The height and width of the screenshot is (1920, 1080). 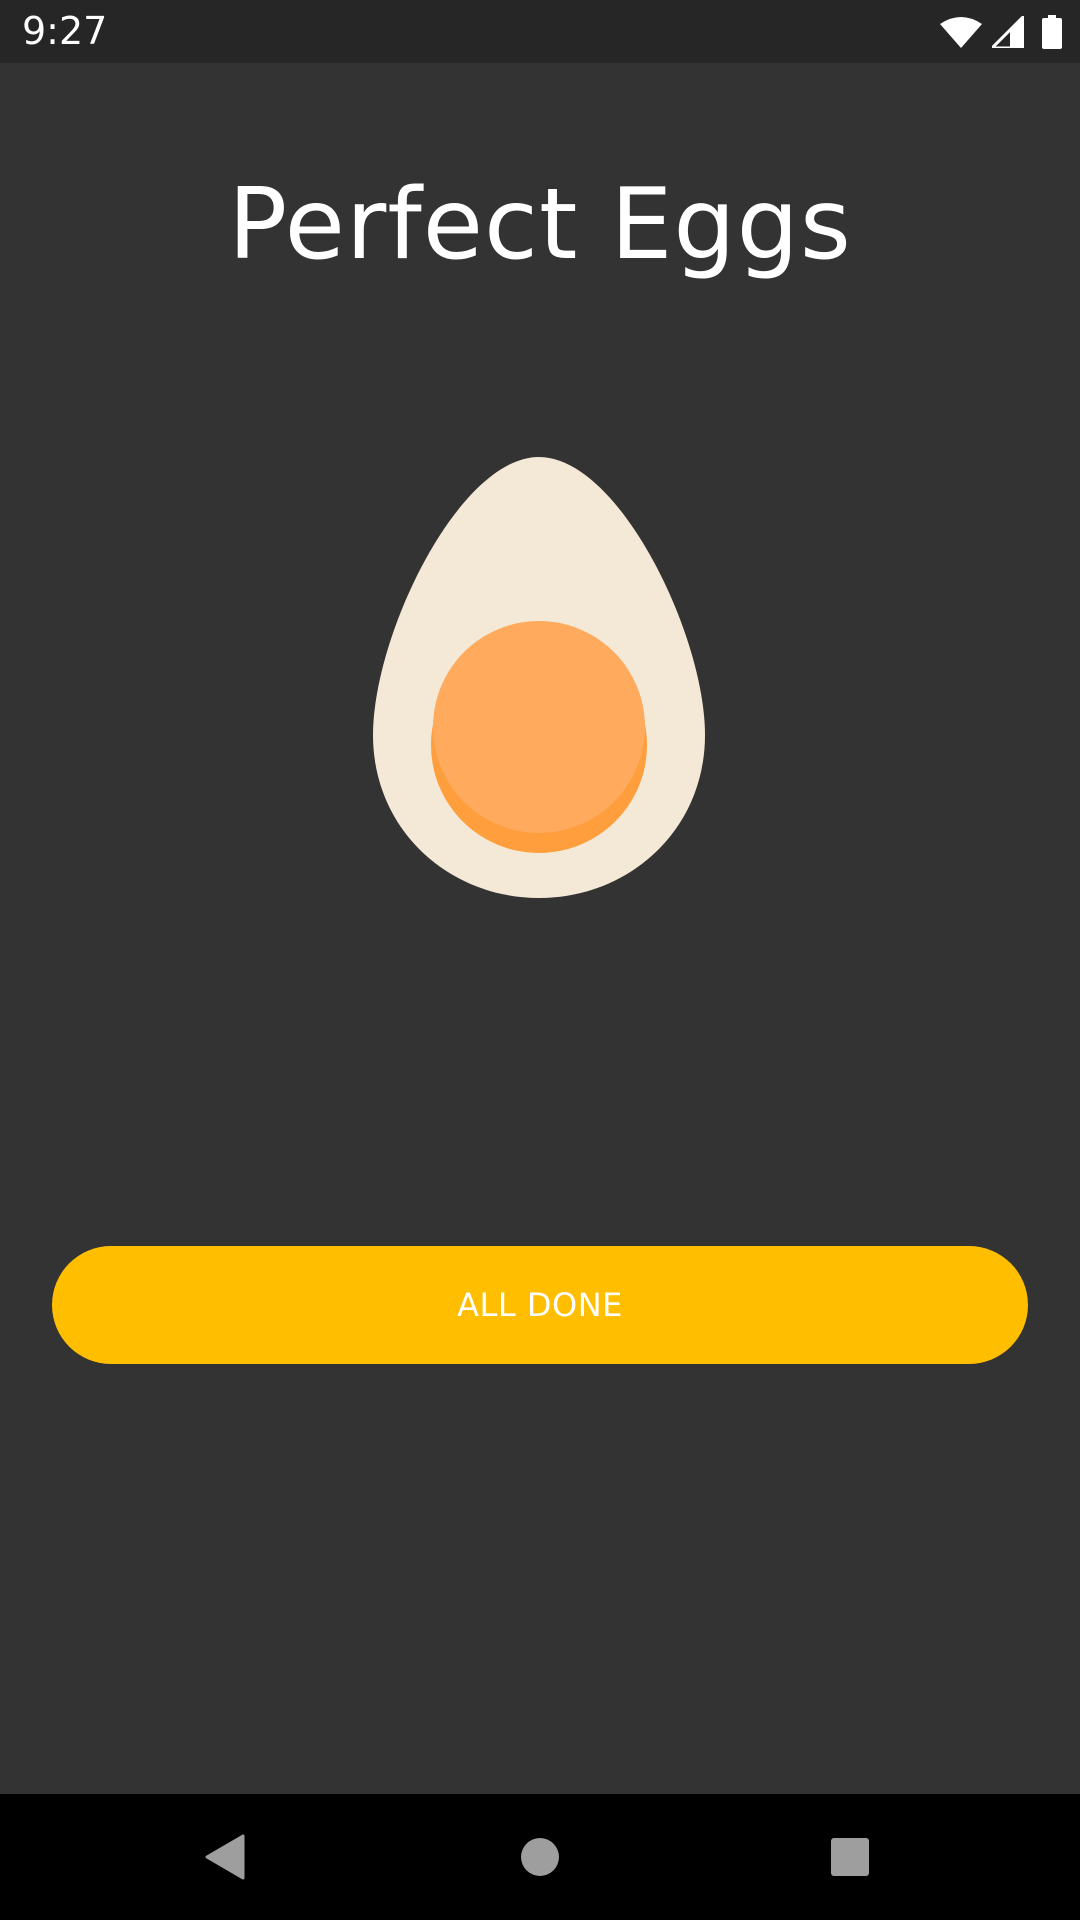 I want to click on home-icon, so click(x=540, y=1857).